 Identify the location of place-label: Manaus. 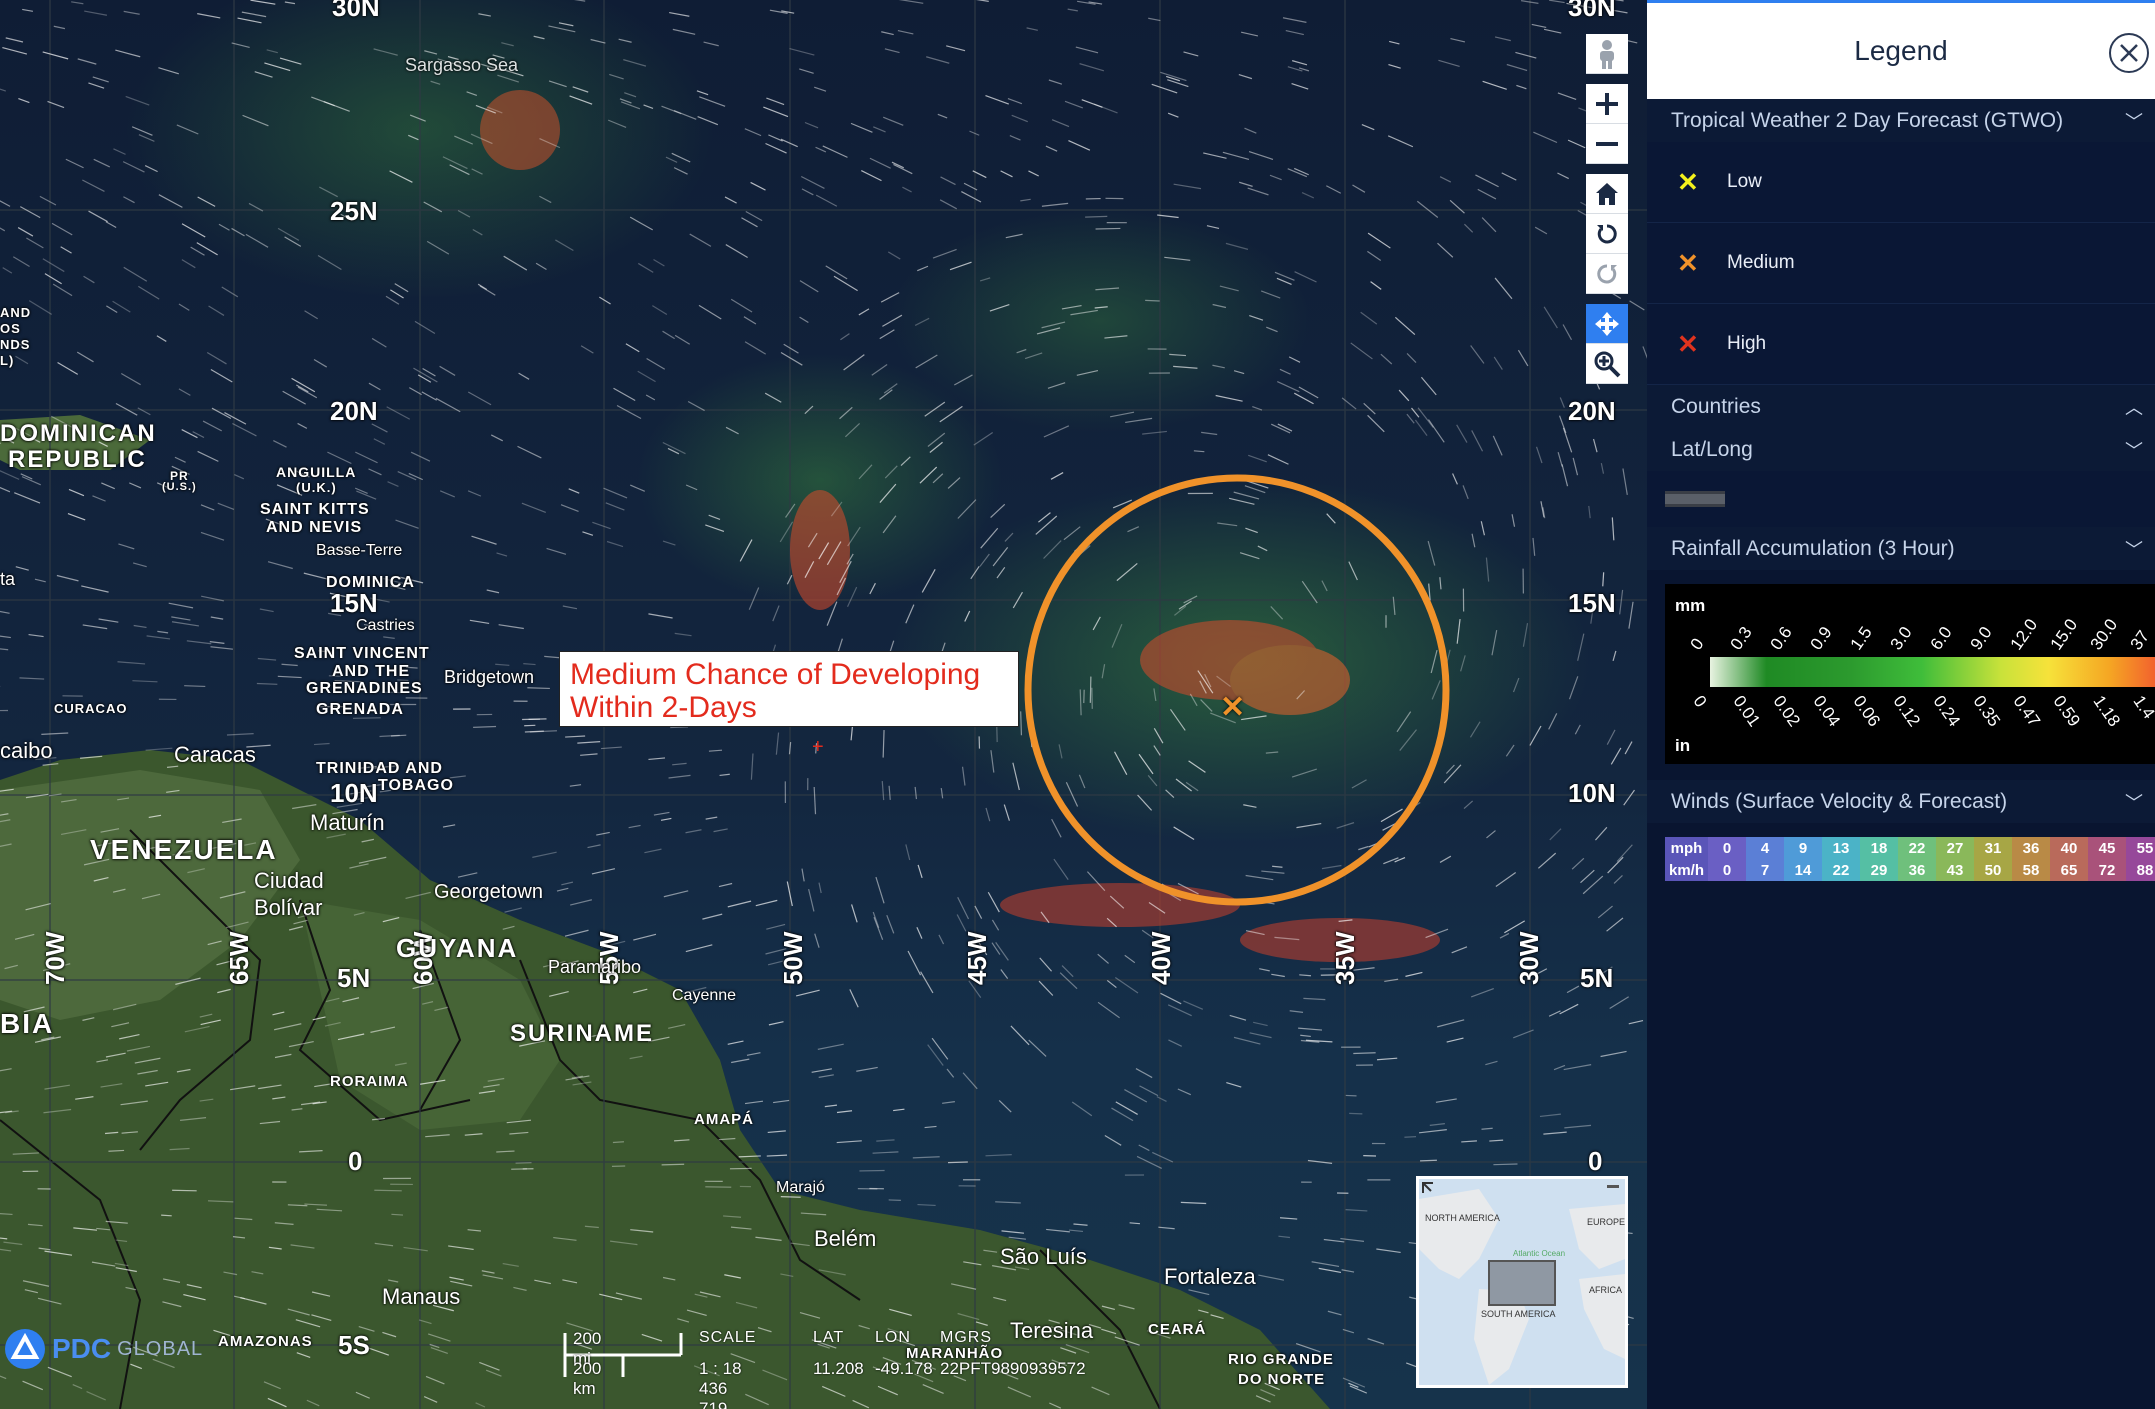
(421, 1296).